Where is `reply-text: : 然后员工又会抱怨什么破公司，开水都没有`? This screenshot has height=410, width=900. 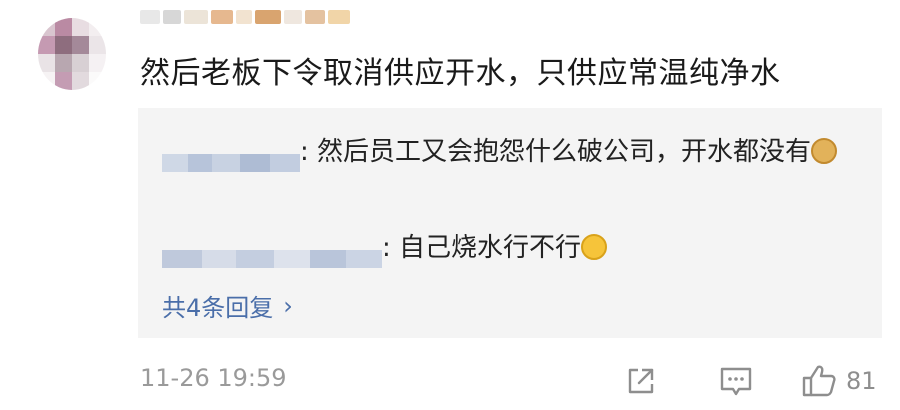 reply-text: : 然后员工又会抱怨什么破公司，开水都没有 is located at coordinates (556, 152).